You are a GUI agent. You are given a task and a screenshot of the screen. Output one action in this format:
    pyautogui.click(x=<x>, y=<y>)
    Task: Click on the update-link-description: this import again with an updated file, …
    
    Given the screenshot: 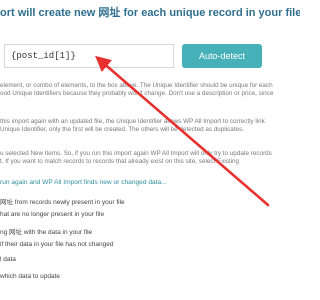 What is the action you would take?
    pyautogui.click(x=150, y=126)
    